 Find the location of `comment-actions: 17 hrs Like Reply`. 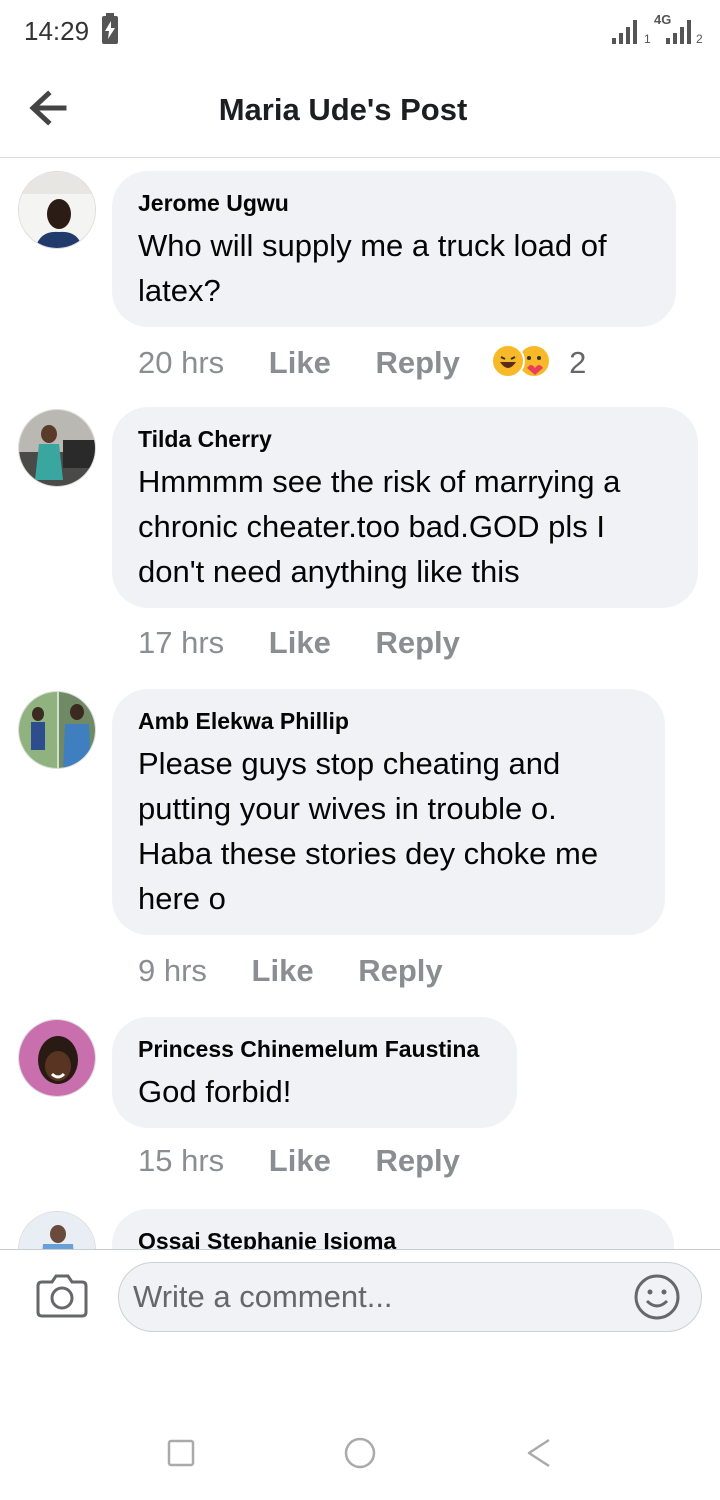

comment-actions: 17 hrs Like Reply is located at coordinates (299, 643).